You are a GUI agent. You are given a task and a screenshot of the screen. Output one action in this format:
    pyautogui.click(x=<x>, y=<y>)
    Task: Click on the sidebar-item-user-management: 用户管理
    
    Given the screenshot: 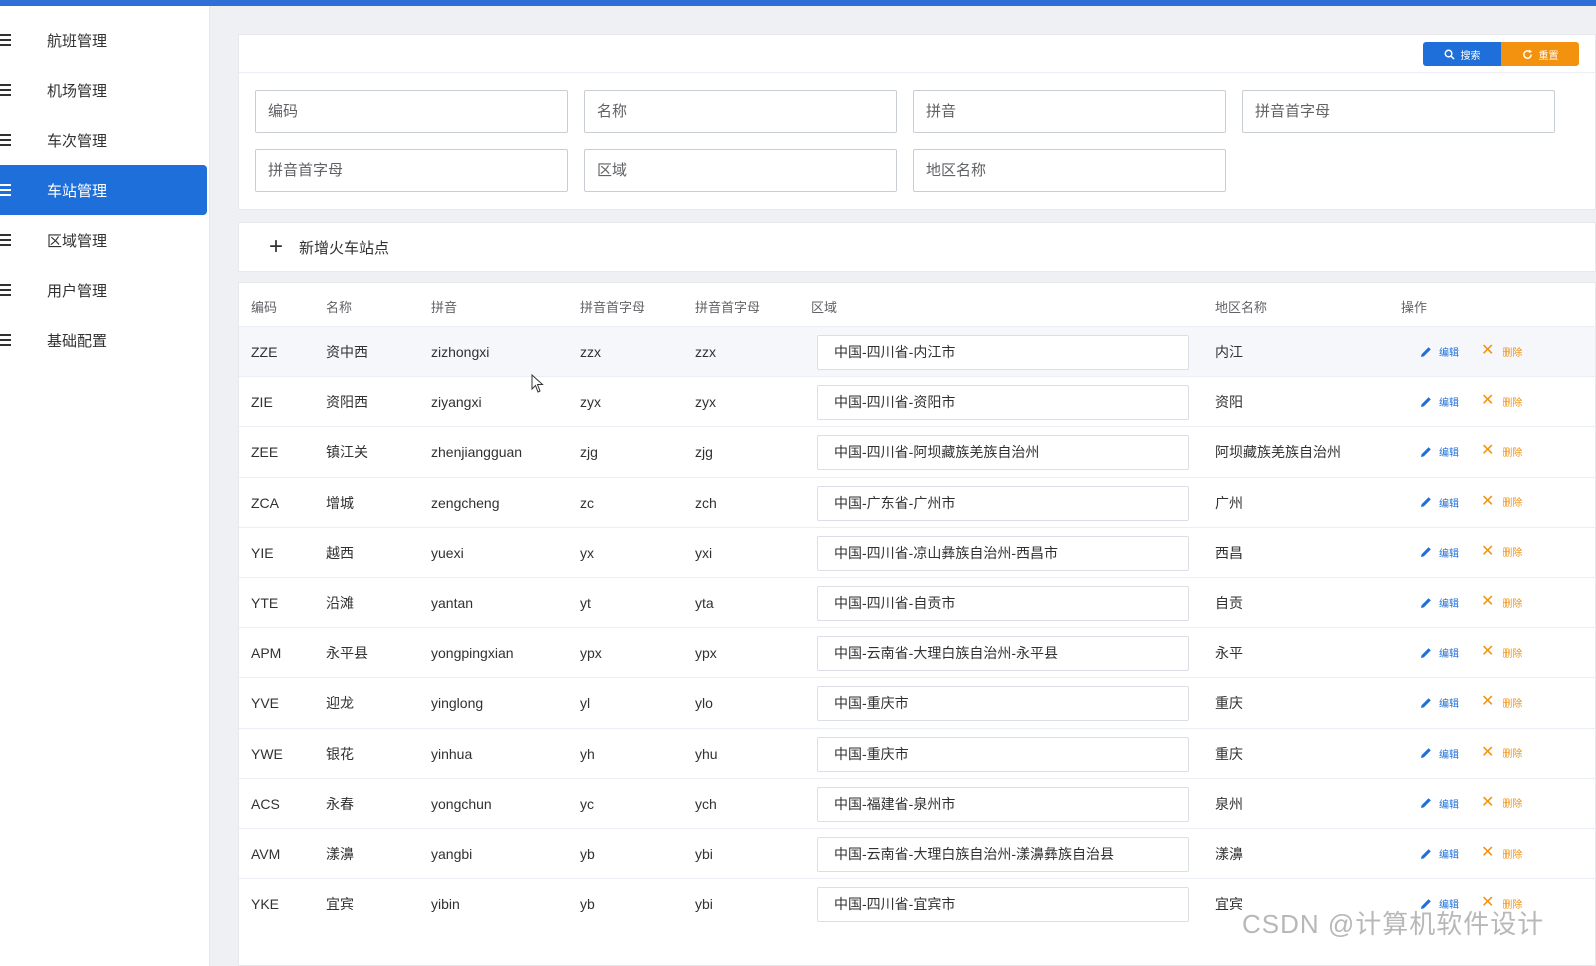 What is the action you would take?
    pyautogui.click(x=103, y=290)
    